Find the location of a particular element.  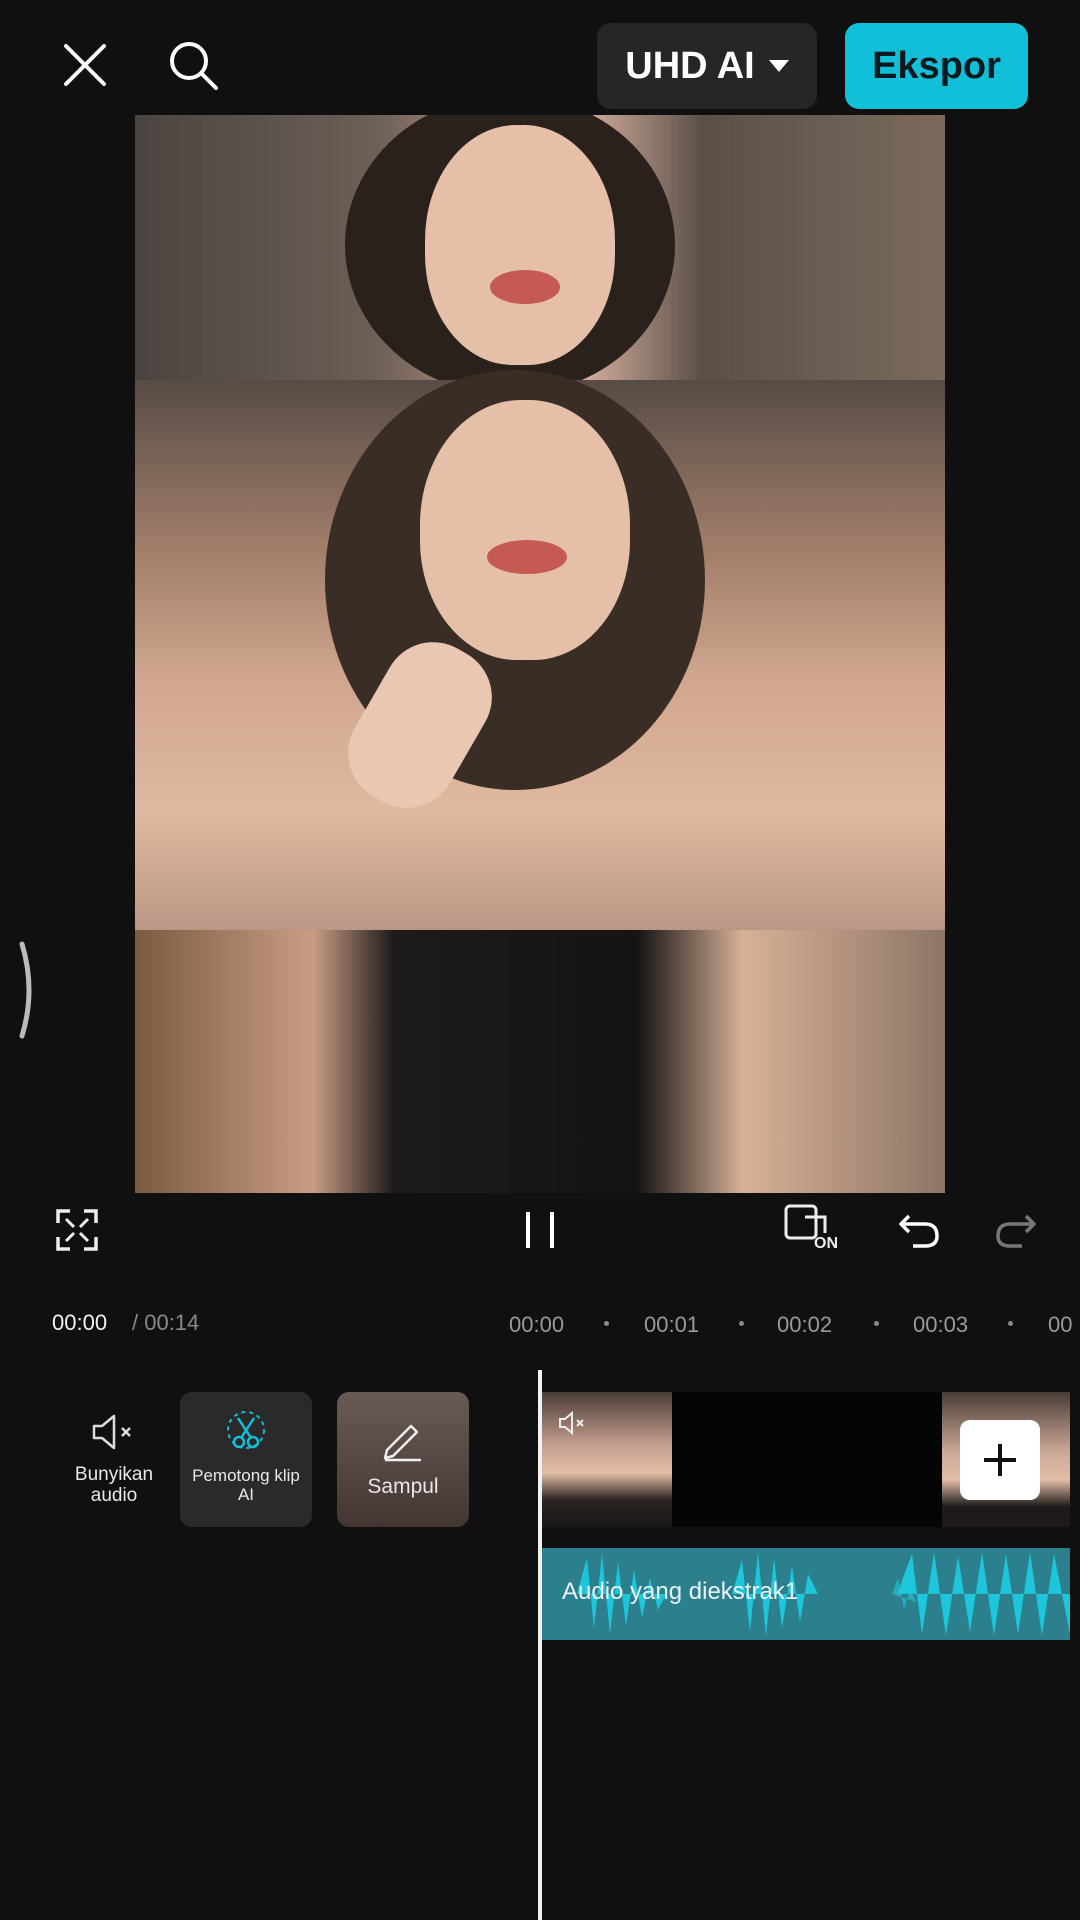

ruler-tick-label: 00:03 is located at coordinates (941, 1324).